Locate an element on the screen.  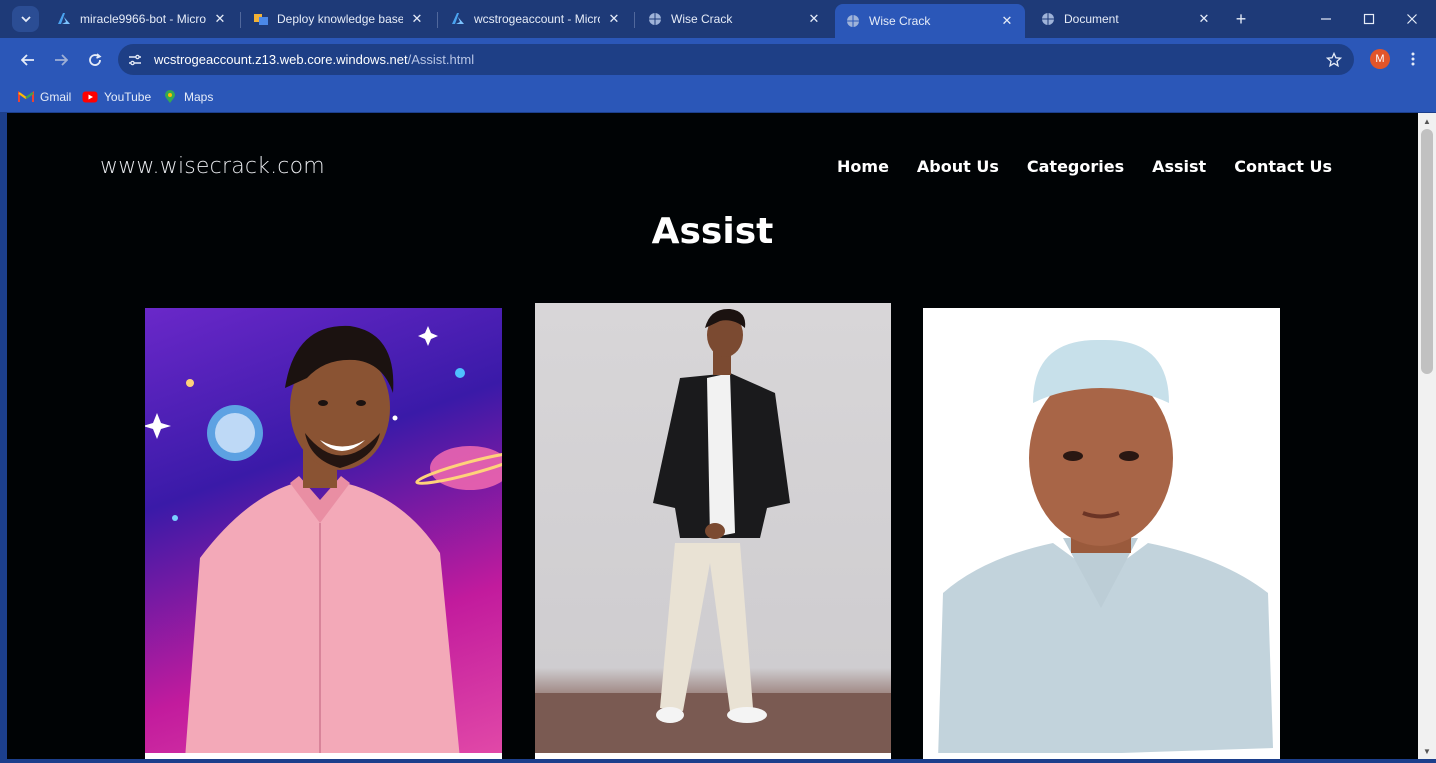
more-vertical-icon is located at coordinates (1413, 59).